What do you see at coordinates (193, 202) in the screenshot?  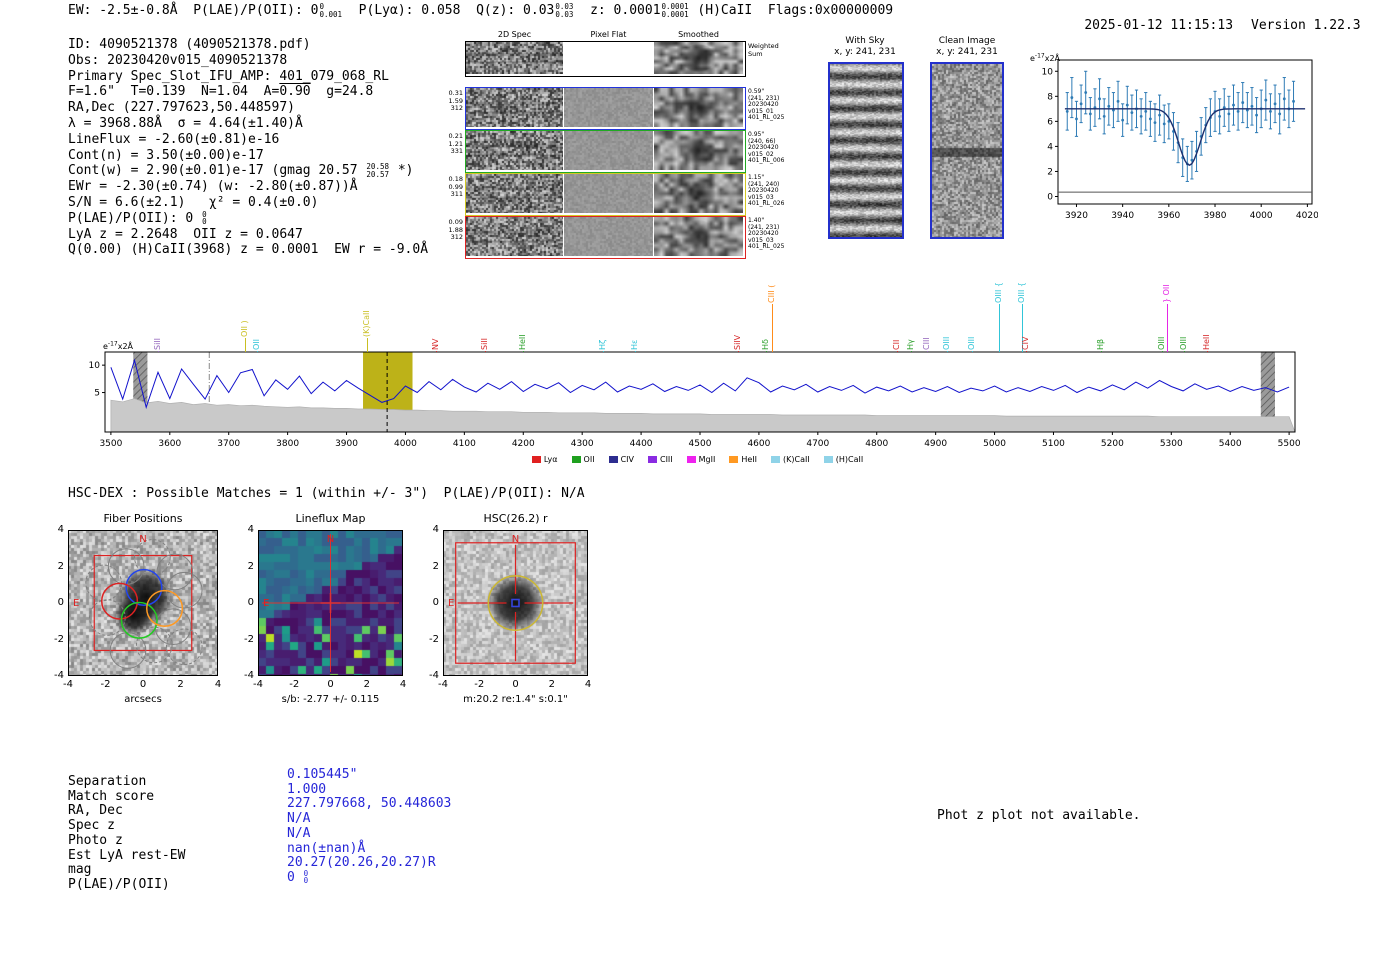 I see `text-segment: S/N = 6.6(±2.1) χ² = 0.4(±0.0)` at bounding box center [193, 202].